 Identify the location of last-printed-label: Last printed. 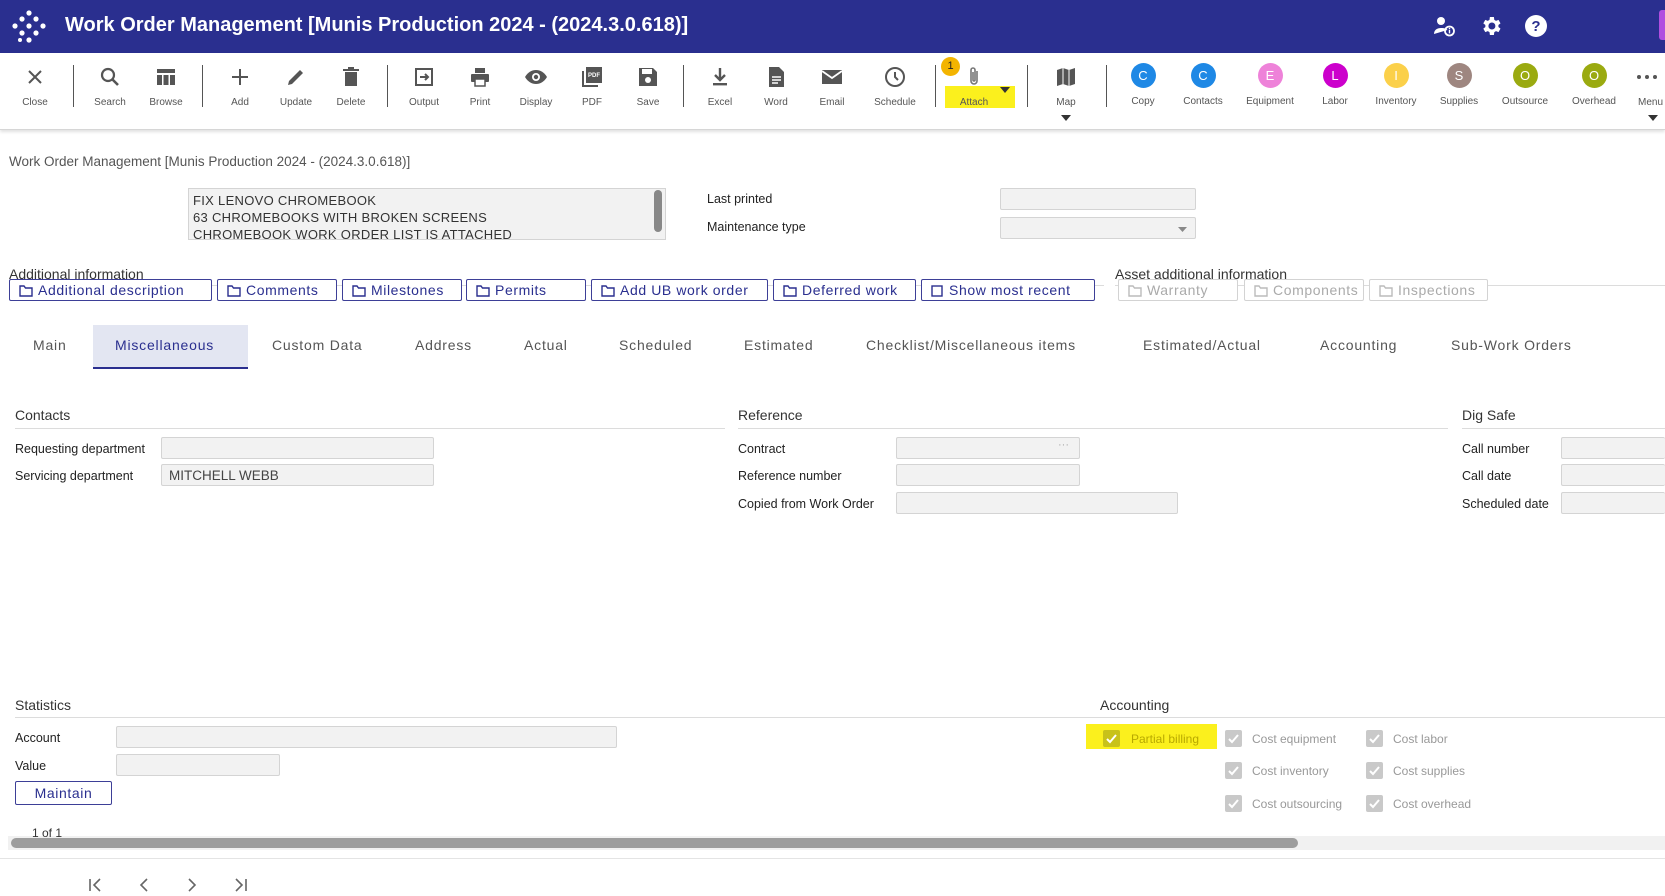
(740, 199).